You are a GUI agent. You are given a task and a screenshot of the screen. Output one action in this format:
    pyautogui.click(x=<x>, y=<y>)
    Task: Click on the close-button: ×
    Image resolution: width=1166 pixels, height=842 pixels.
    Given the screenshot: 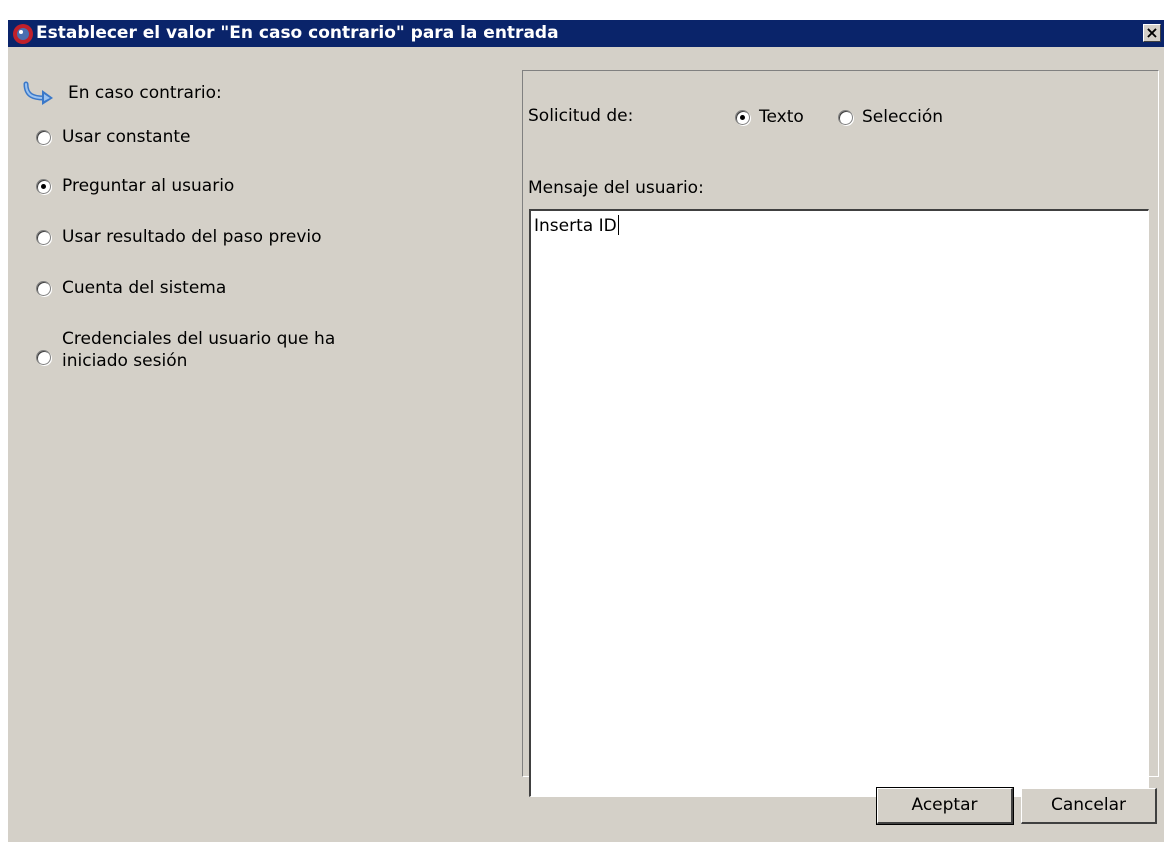 What is the action you would take?
    pyautogui.click(x=1152, y=33)
    